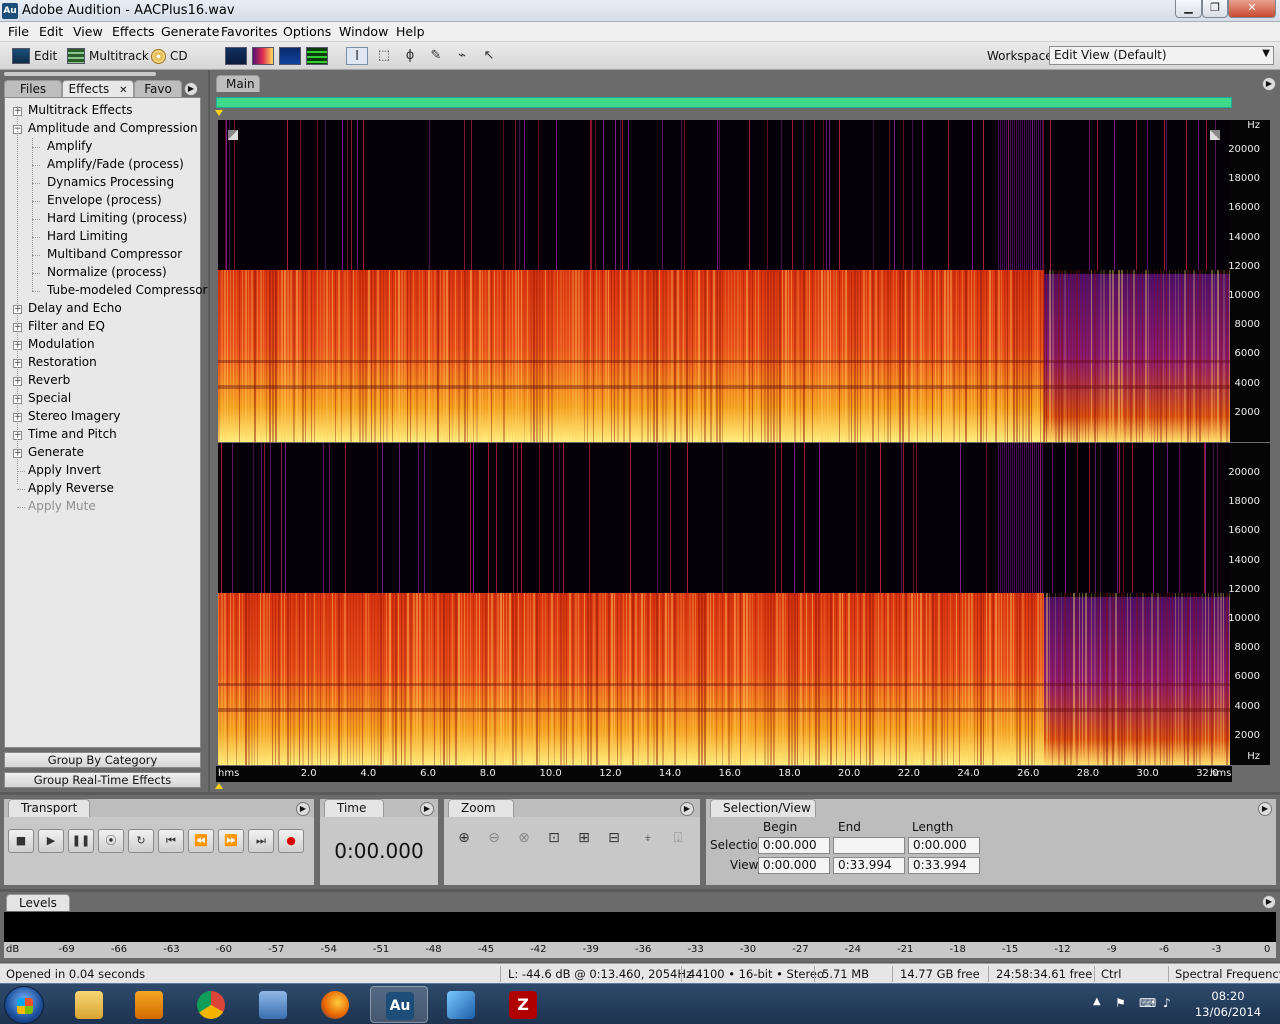 The height and width of the screenshot is (1024, 1280). I want to click on zoom-out-vertical-icon: ⍗, so click(678, 838).